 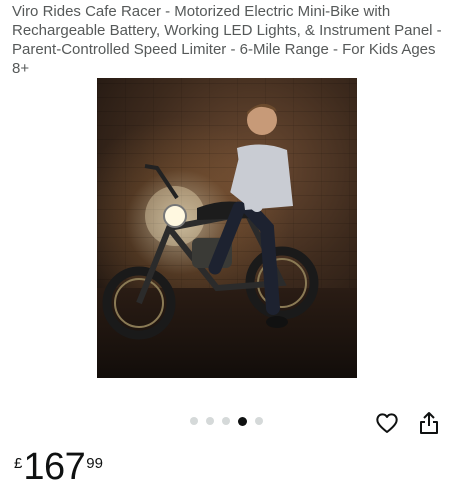 What do you see at coordinates (94, 463) in the screenshot?
I see `price-fraction: 99` at bounding box center [94, 463].